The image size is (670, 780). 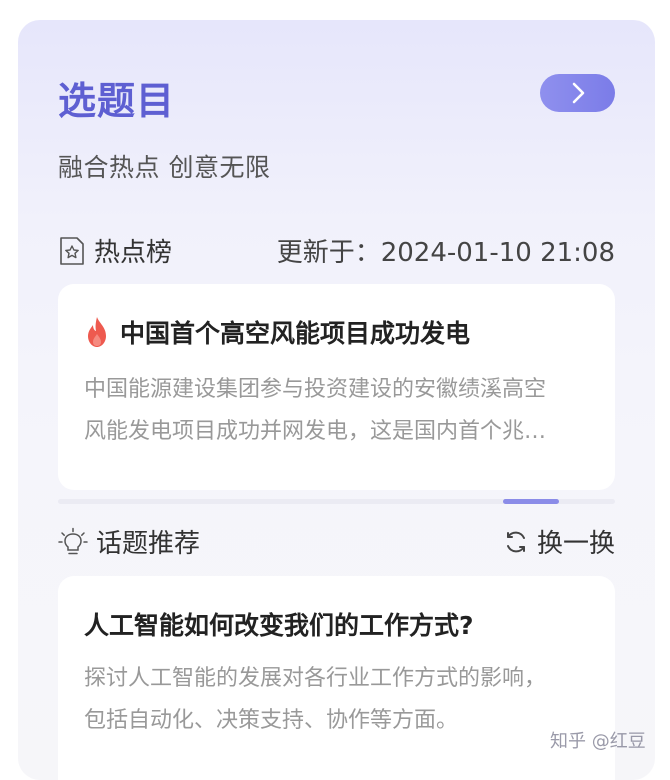 What do you see at coordinates (72, 250) in the screenshot?
I see `star-document-icon` at bounding box center [72, 250].